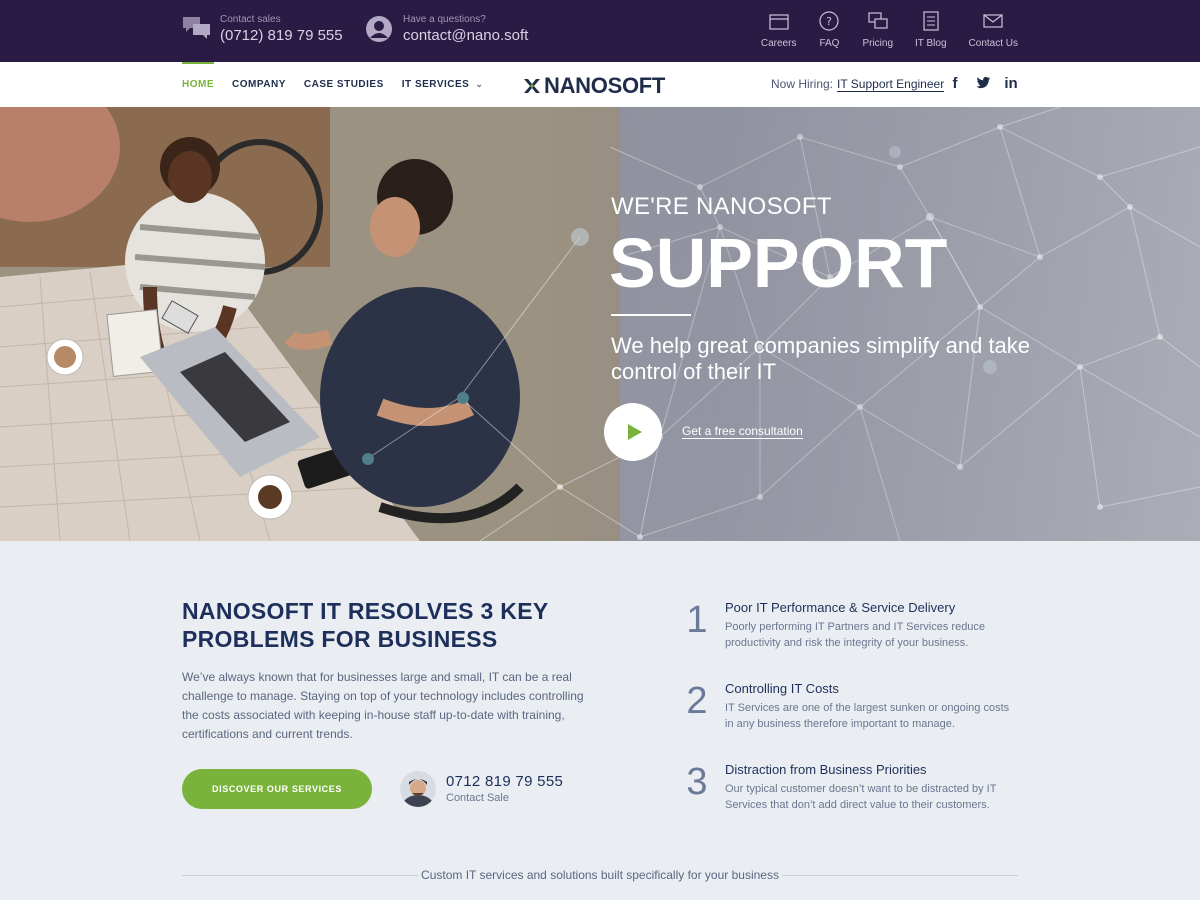 The width and height of the screenshot is (1200, 900). What do you see at coordinates (465, 36) in the screenshot?
I see `help-email: contact@nano.soft` at bounding box center [465, 36].